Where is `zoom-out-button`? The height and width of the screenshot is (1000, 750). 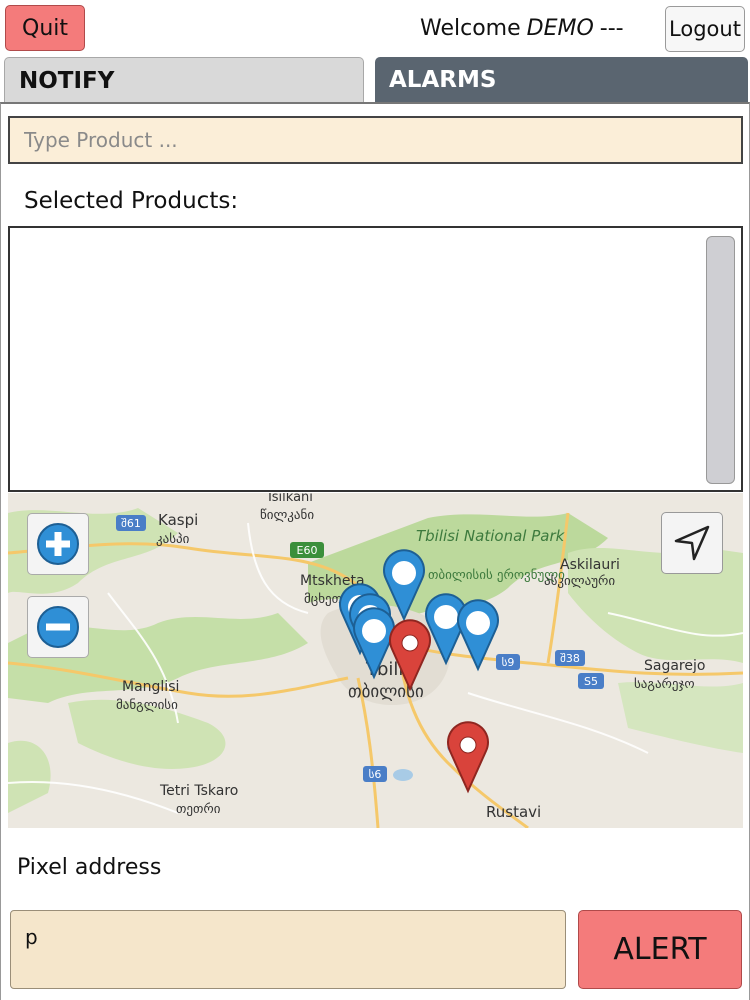 zoom-out-button is located at coordinates (58, 627).